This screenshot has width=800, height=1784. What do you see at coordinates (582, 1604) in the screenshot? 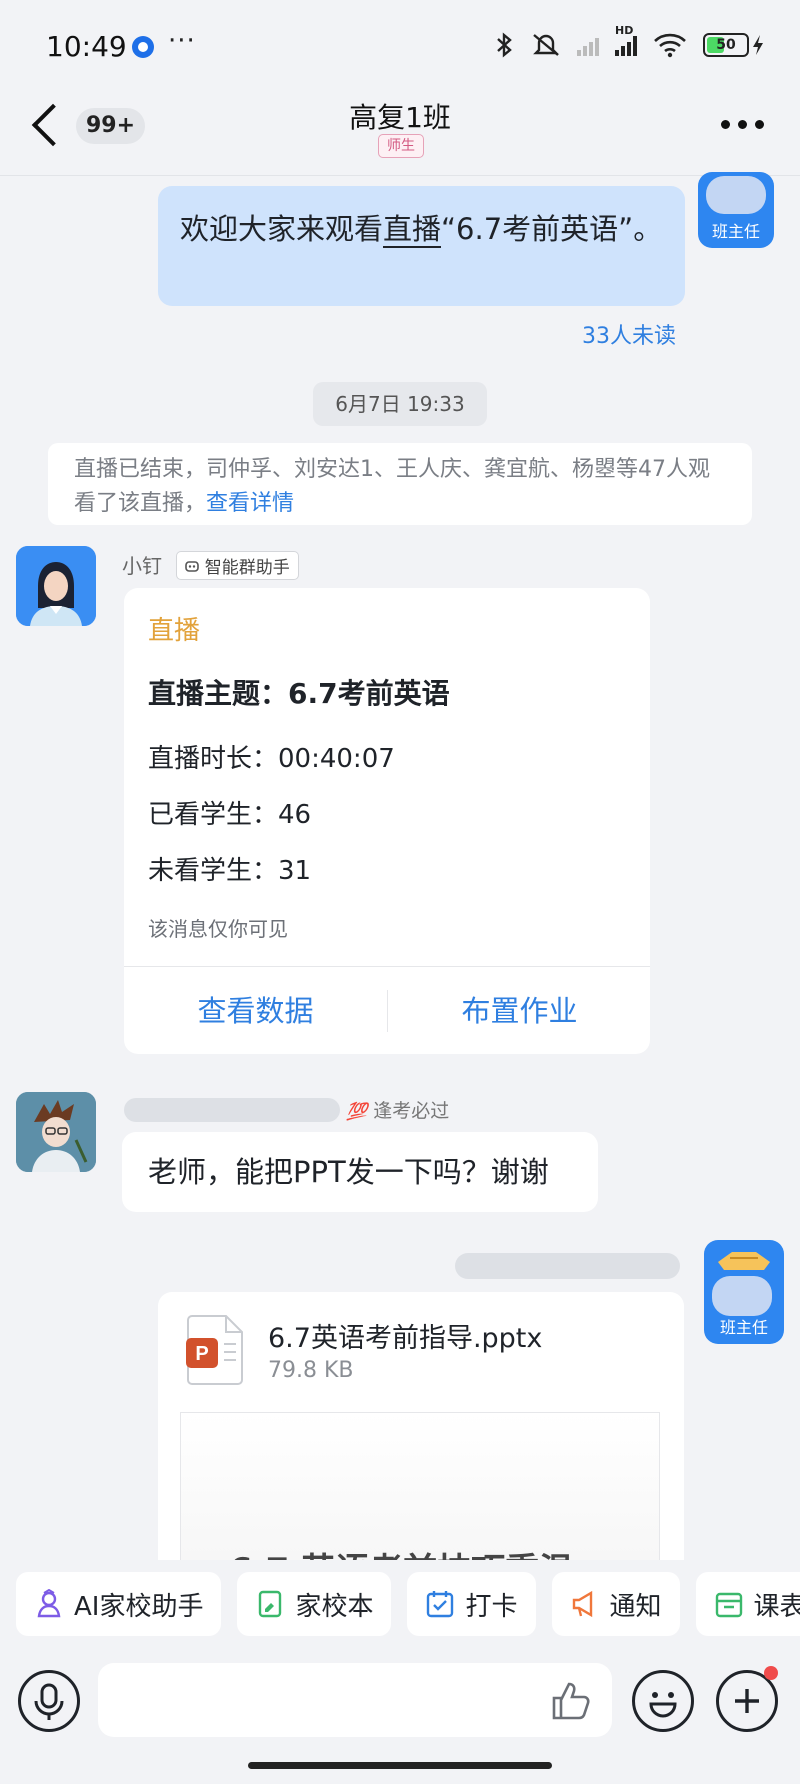
I see `megaphone-icon` at bounding box center [582, 1604].